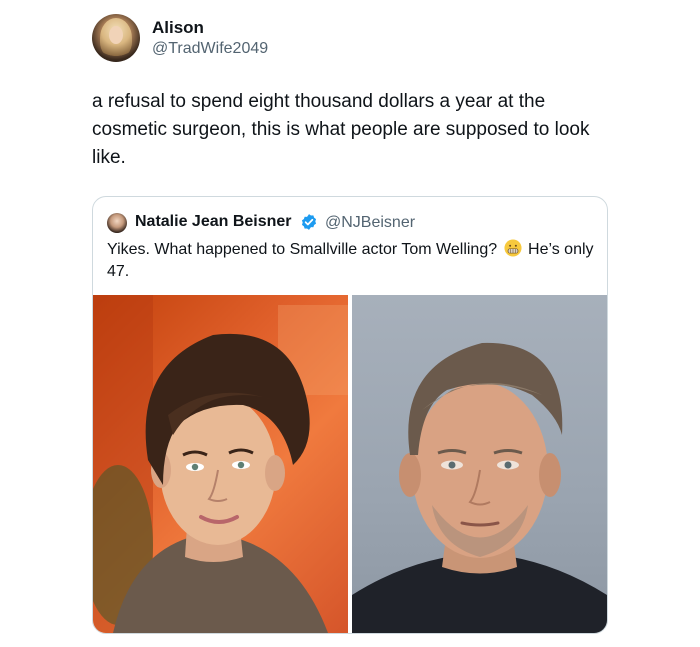 The width and height of the screenshot is (700, 647). Describe the element at coordinates (309, 222) in the screenshot. I see `verified-badge-icon` at that location.